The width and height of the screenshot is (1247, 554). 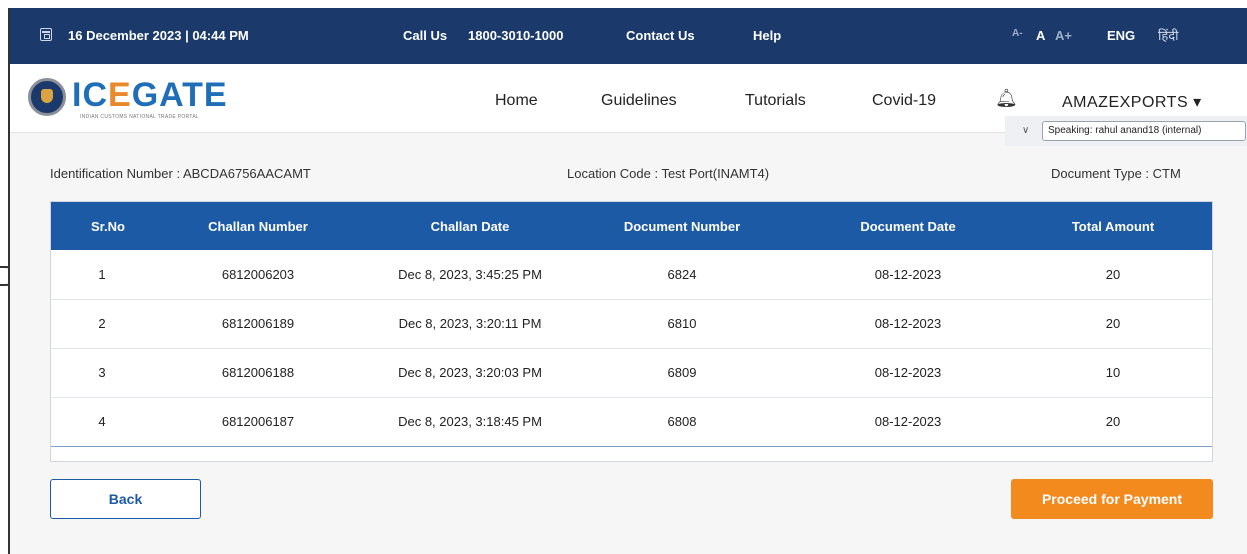 What do you see at coordinates (470, 372) in the screenshot?
I see `cell-challan-date: Dec 8, 2023, 3:20:03 PM` at bounding box center [470, 372].